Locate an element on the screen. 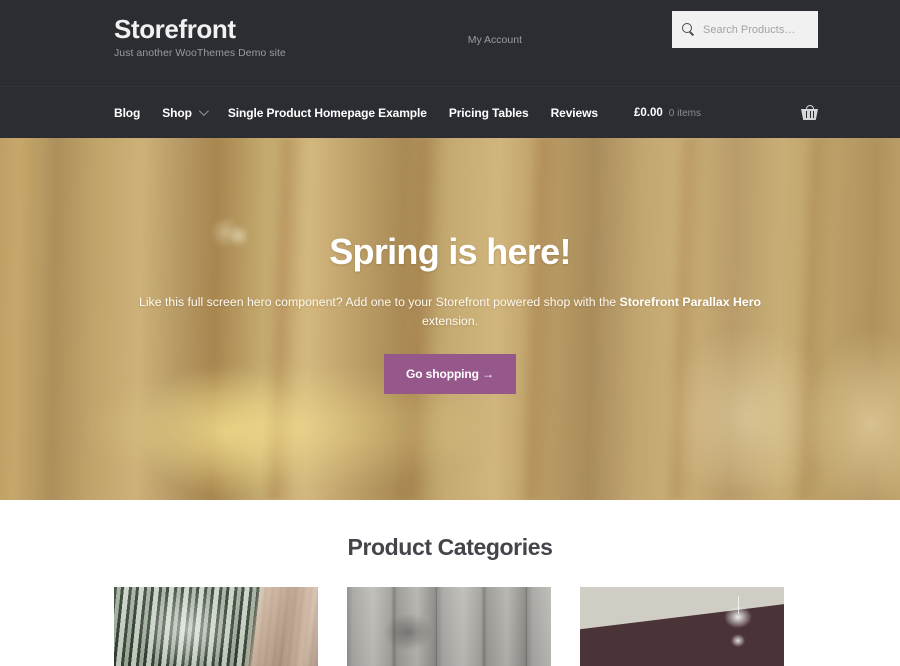 This screenshot has width=900, height=666. hero-title: Spring is here! is located at coordinates (450, 251).